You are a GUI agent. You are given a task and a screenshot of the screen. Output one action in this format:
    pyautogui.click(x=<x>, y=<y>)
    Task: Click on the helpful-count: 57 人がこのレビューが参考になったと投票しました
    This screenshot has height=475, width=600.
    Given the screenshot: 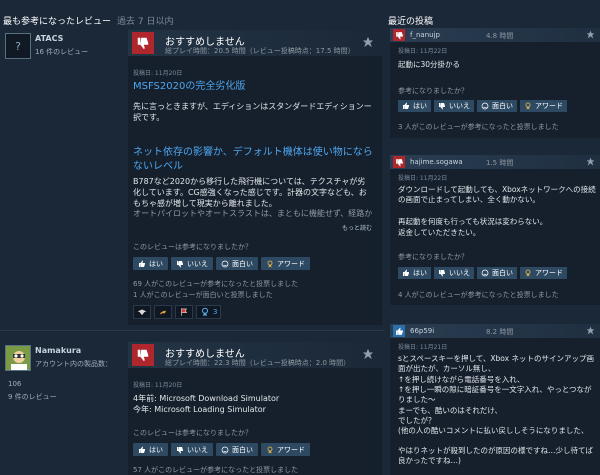 What is the action you would take?
    pyautogui.click(x=216, y=470)
    